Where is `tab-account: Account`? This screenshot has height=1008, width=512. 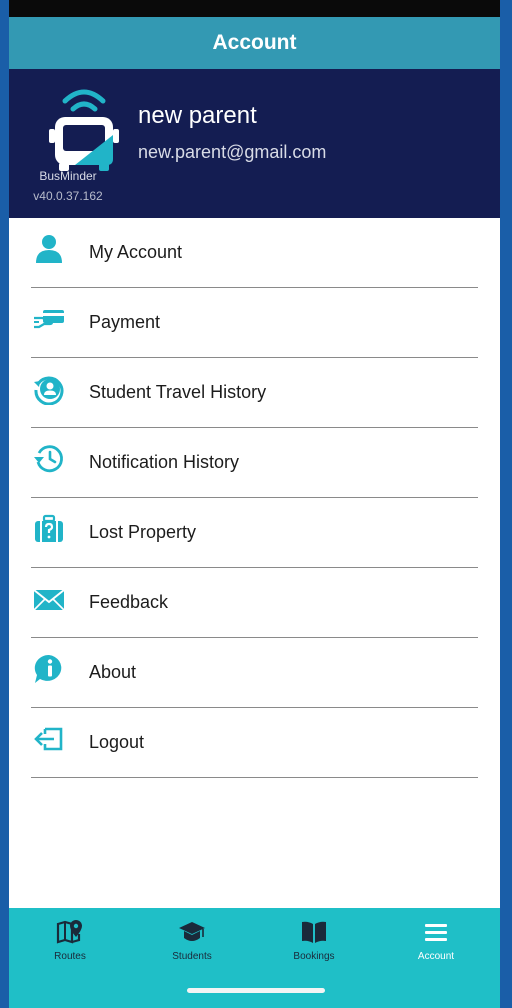
tab-account: Account is located at coordinates (436, 943).